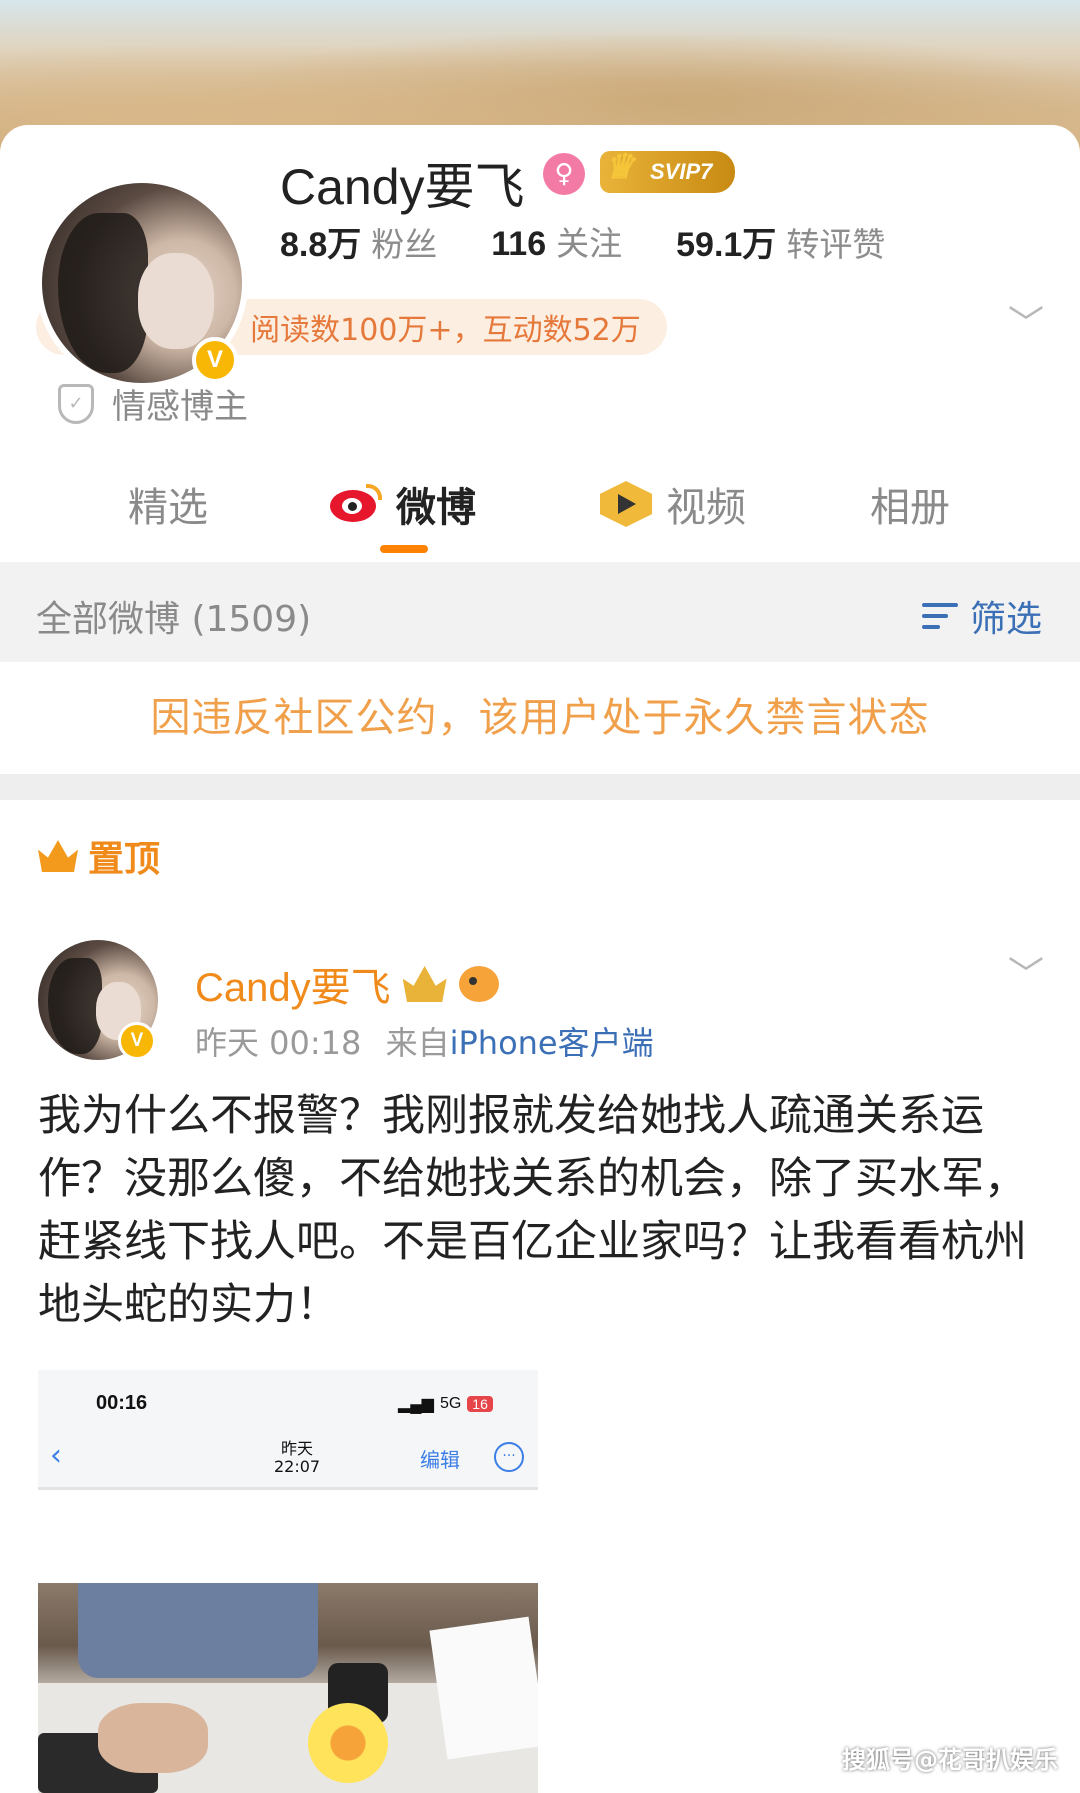 Image resolution: width=1080 pixels, height=1793 pixels. I want to click on photo-hand, so click(153, 1738).